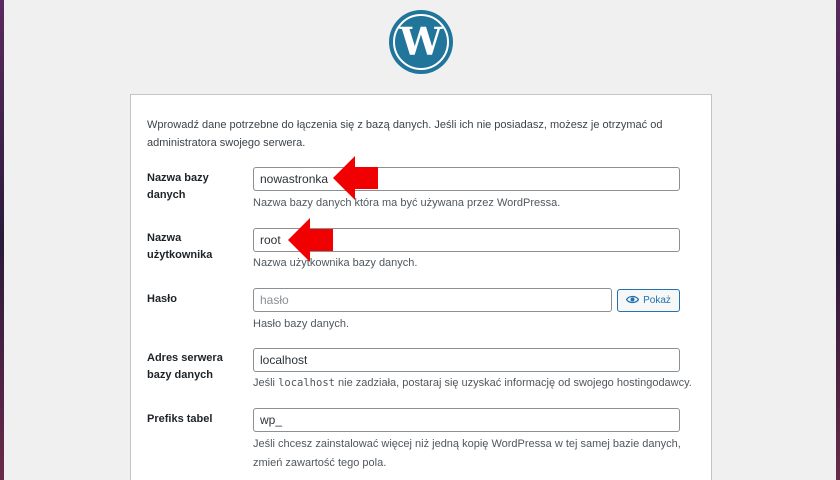 This screenshot has width=840, height=480. I want to click on show-password-label: Pokaż, so click(657, 300).